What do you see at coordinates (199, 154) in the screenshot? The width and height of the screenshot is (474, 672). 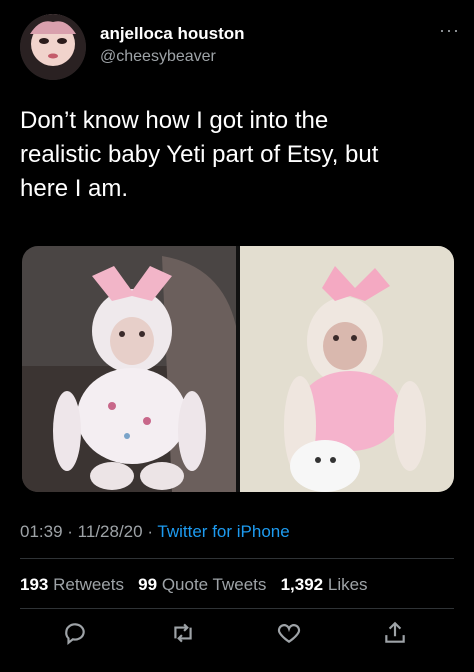 I see `tweet-text-line: realistic baby Yeti part of Etsy, but` at bounding box center [199, 154].